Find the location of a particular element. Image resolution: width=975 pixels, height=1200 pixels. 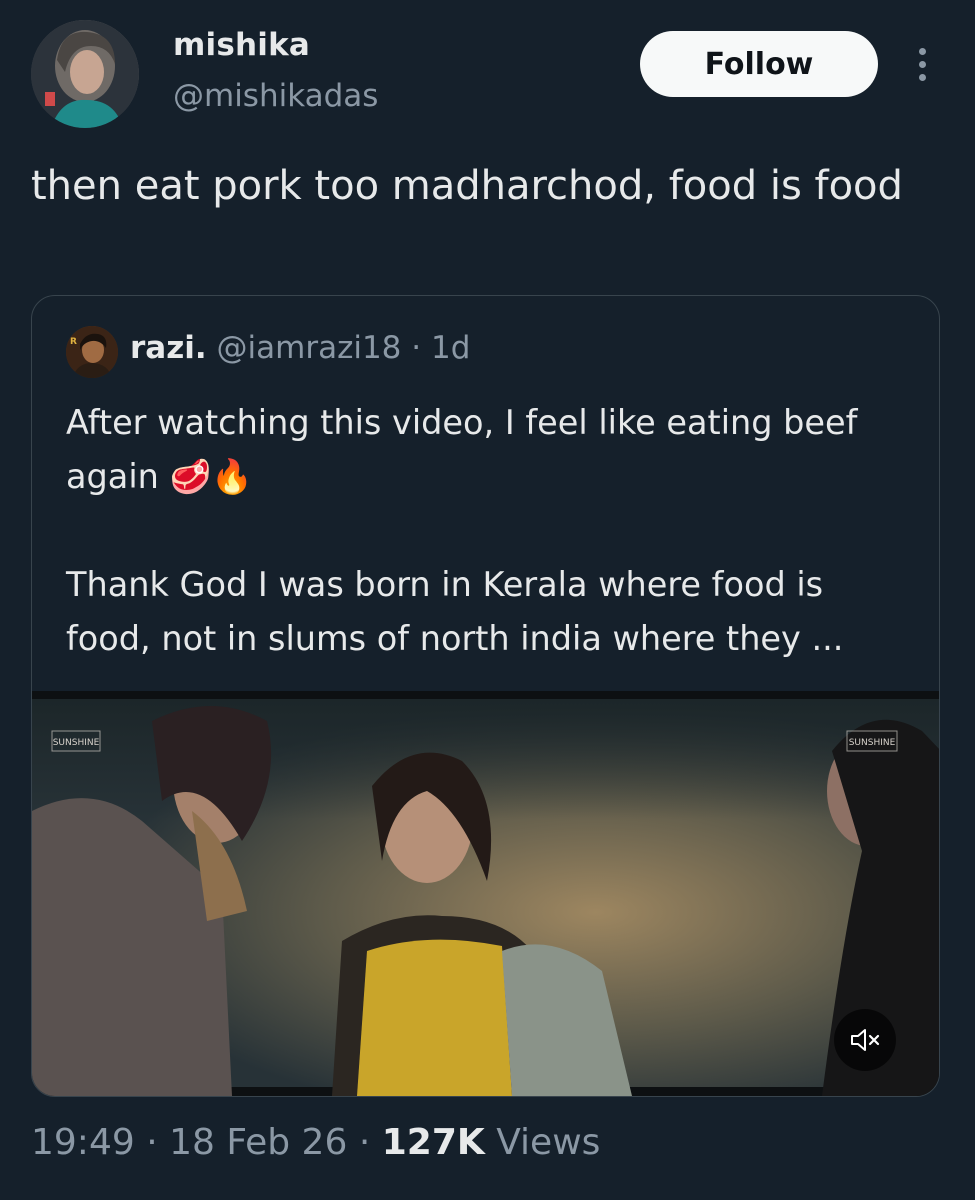

quoted-tweet-header: razi. @iamrazi18 · 1d is located at coordinates (300, 348).